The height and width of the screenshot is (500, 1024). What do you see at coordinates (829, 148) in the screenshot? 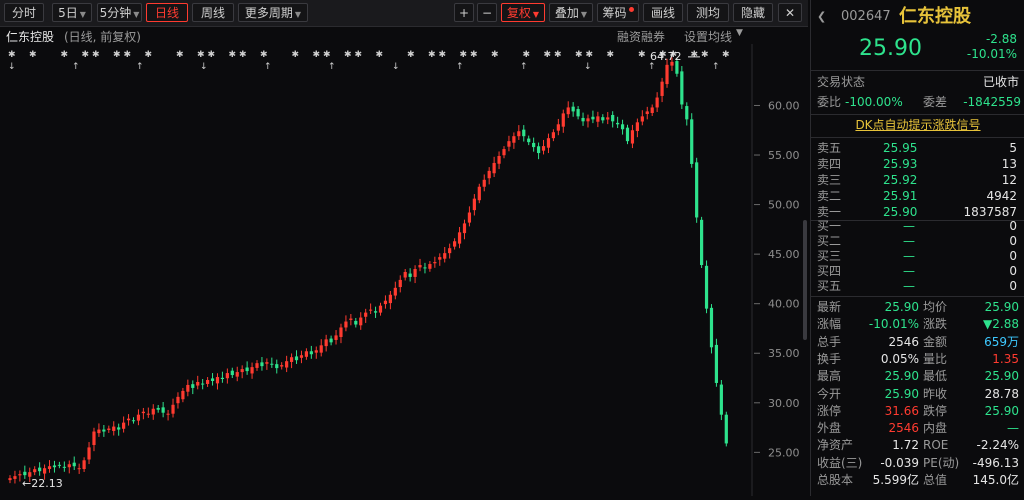
I see `ask-level-label: 卖五` at bounding box center [829, 148].